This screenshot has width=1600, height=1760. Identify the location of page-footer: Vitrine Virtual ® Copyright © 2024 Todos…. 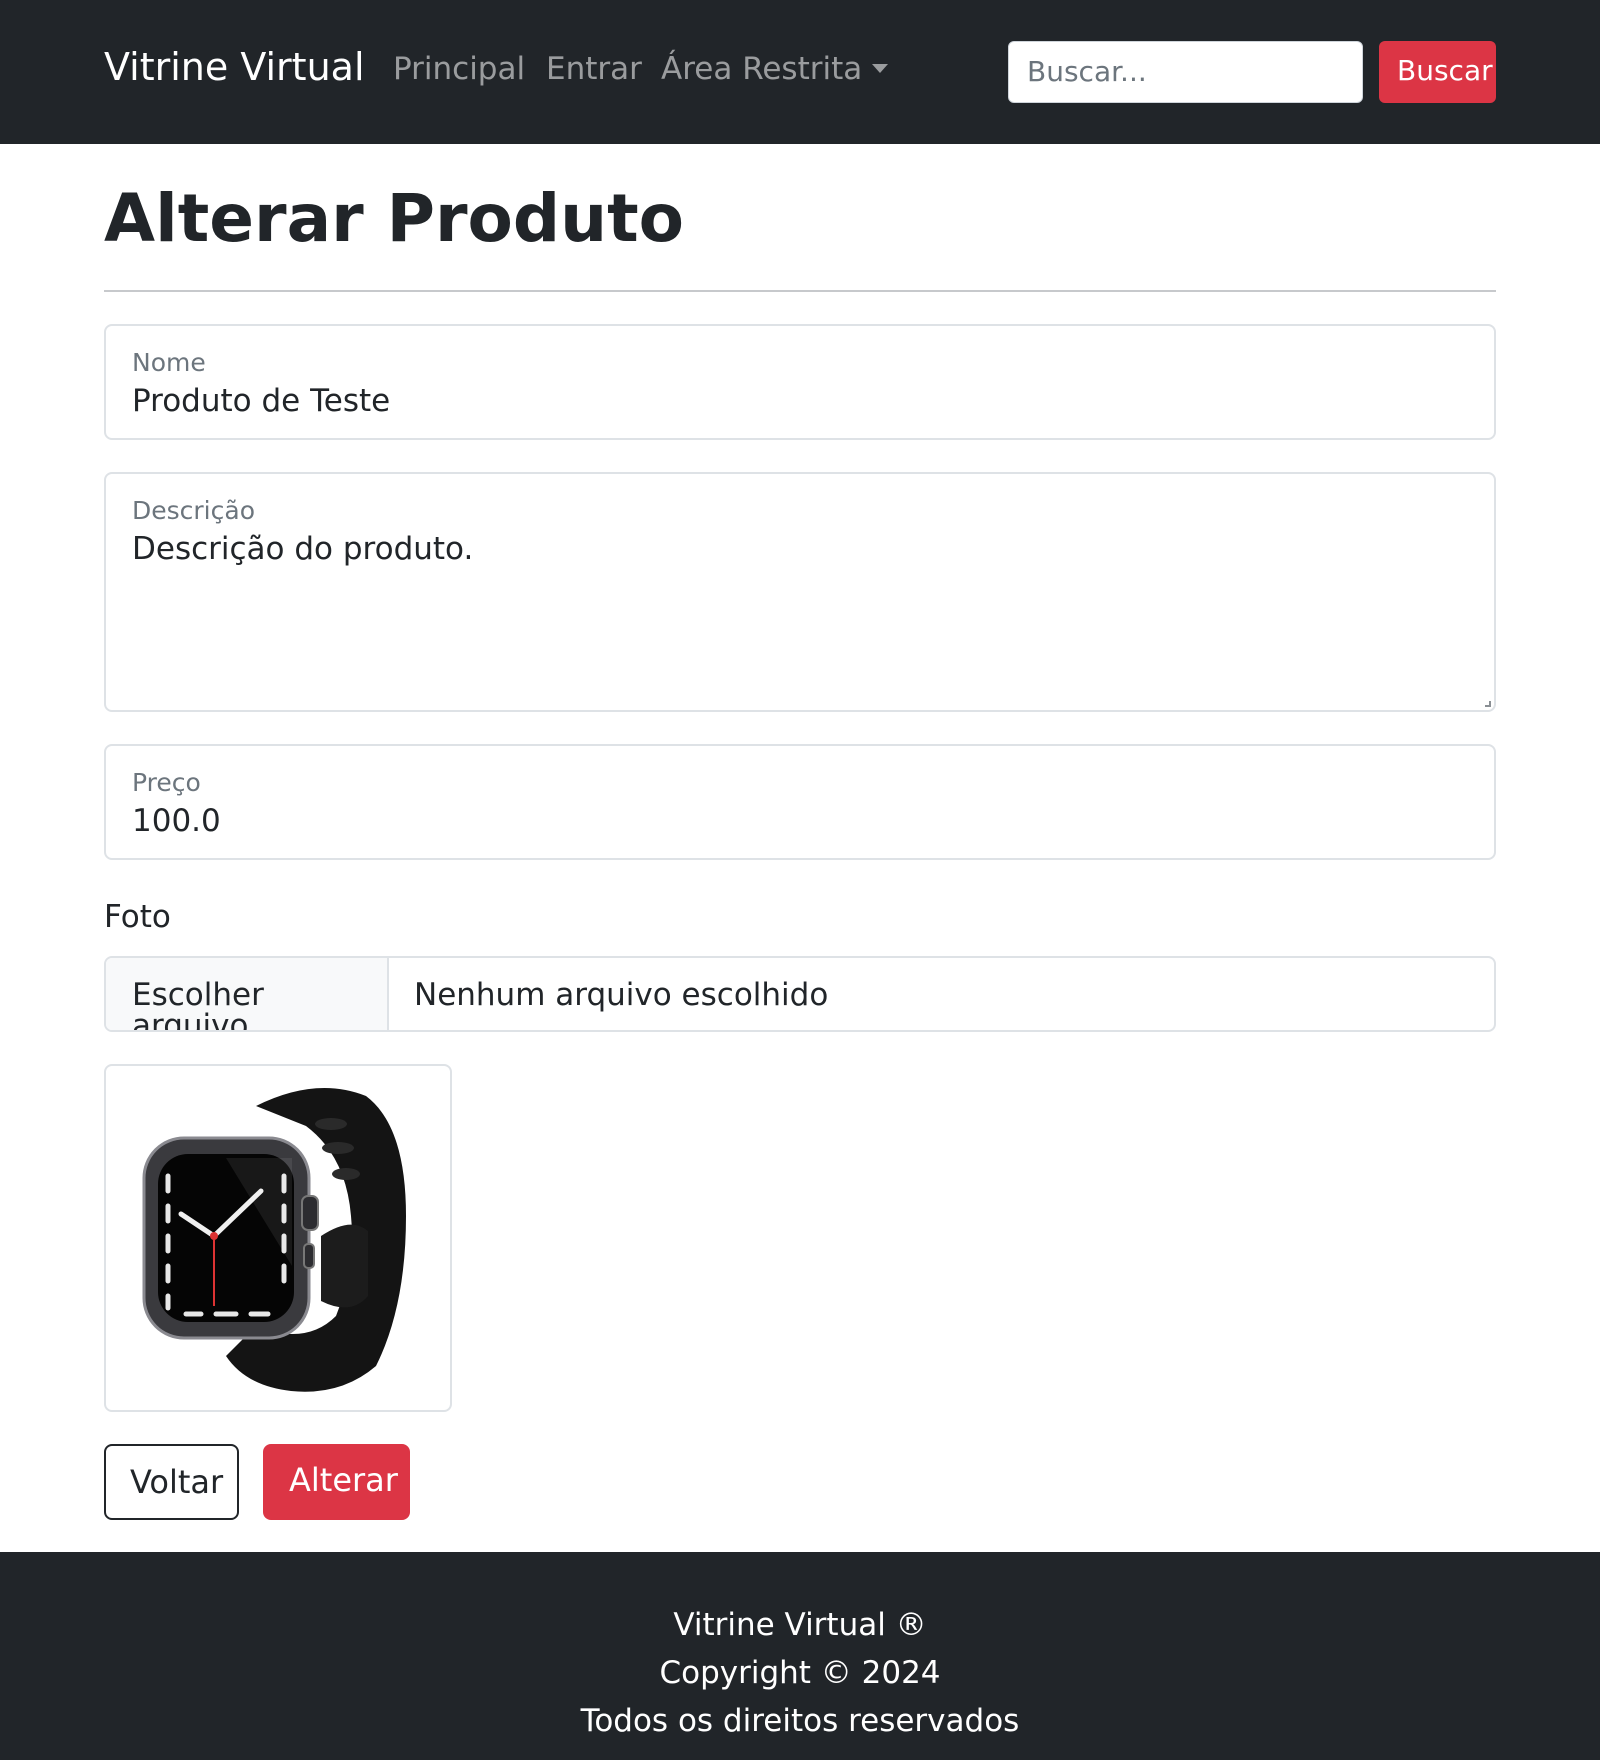
(800, 1656).